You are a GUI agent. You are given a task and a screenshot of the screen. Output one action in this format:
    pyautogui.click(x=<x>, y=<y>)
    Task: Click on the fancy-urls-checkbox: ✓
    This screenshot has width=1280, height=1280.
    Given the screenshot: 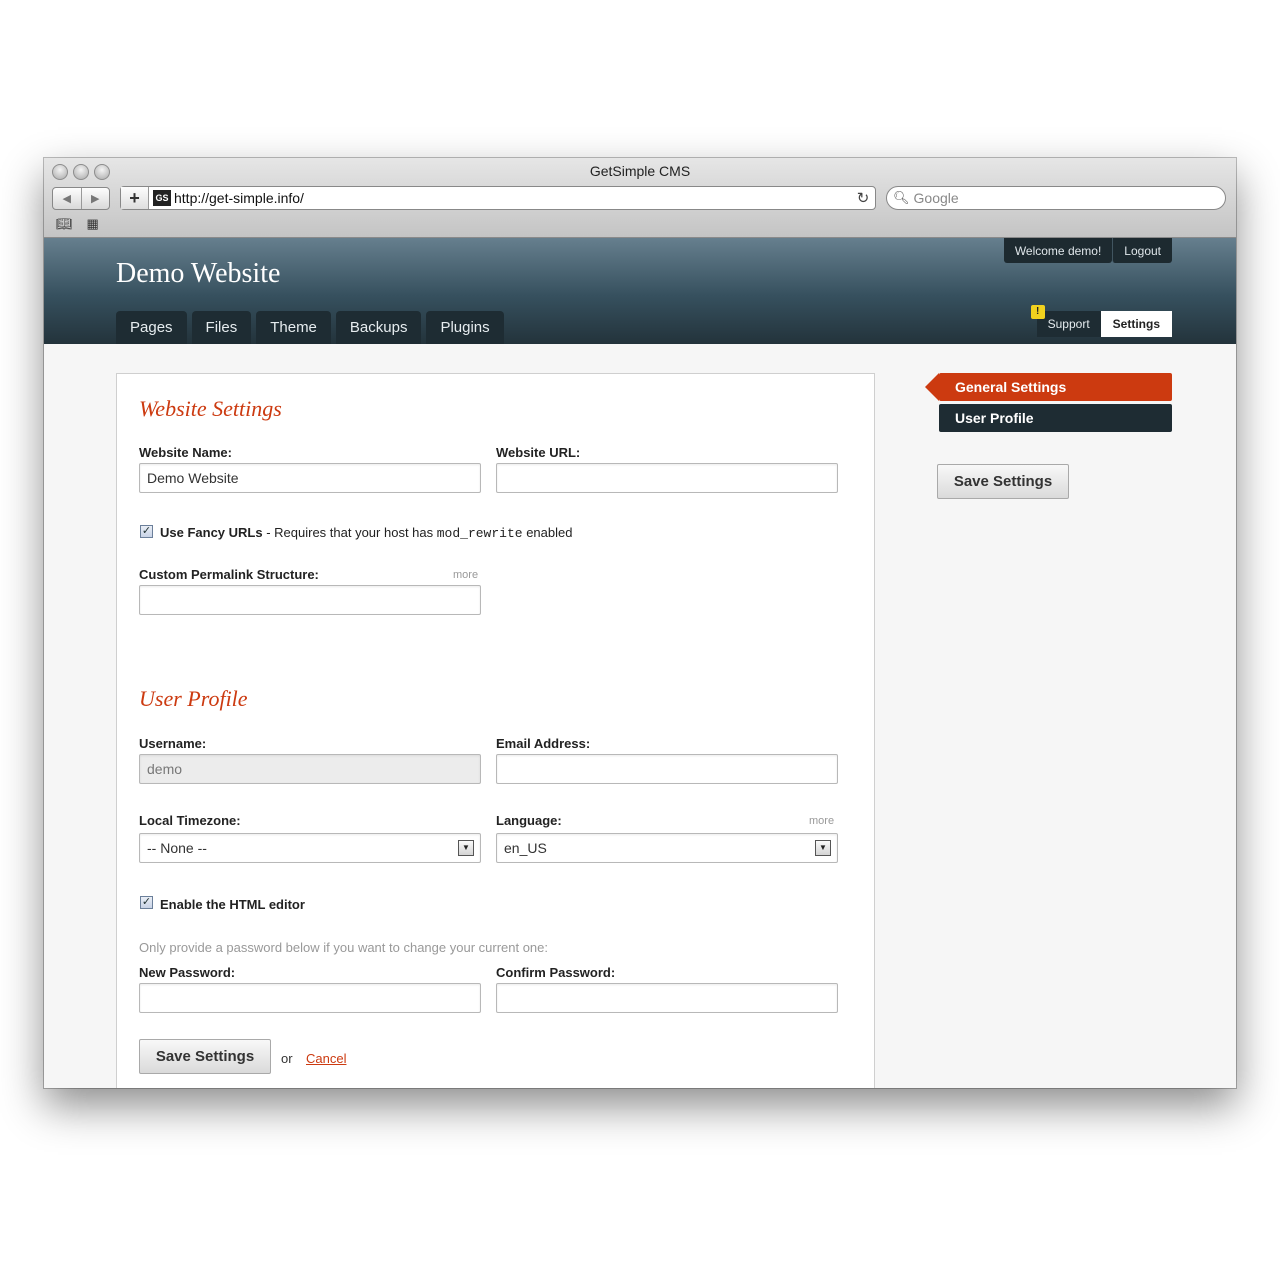 What is the action you would take?
    pyautogui.click(x=146, y=531)
    